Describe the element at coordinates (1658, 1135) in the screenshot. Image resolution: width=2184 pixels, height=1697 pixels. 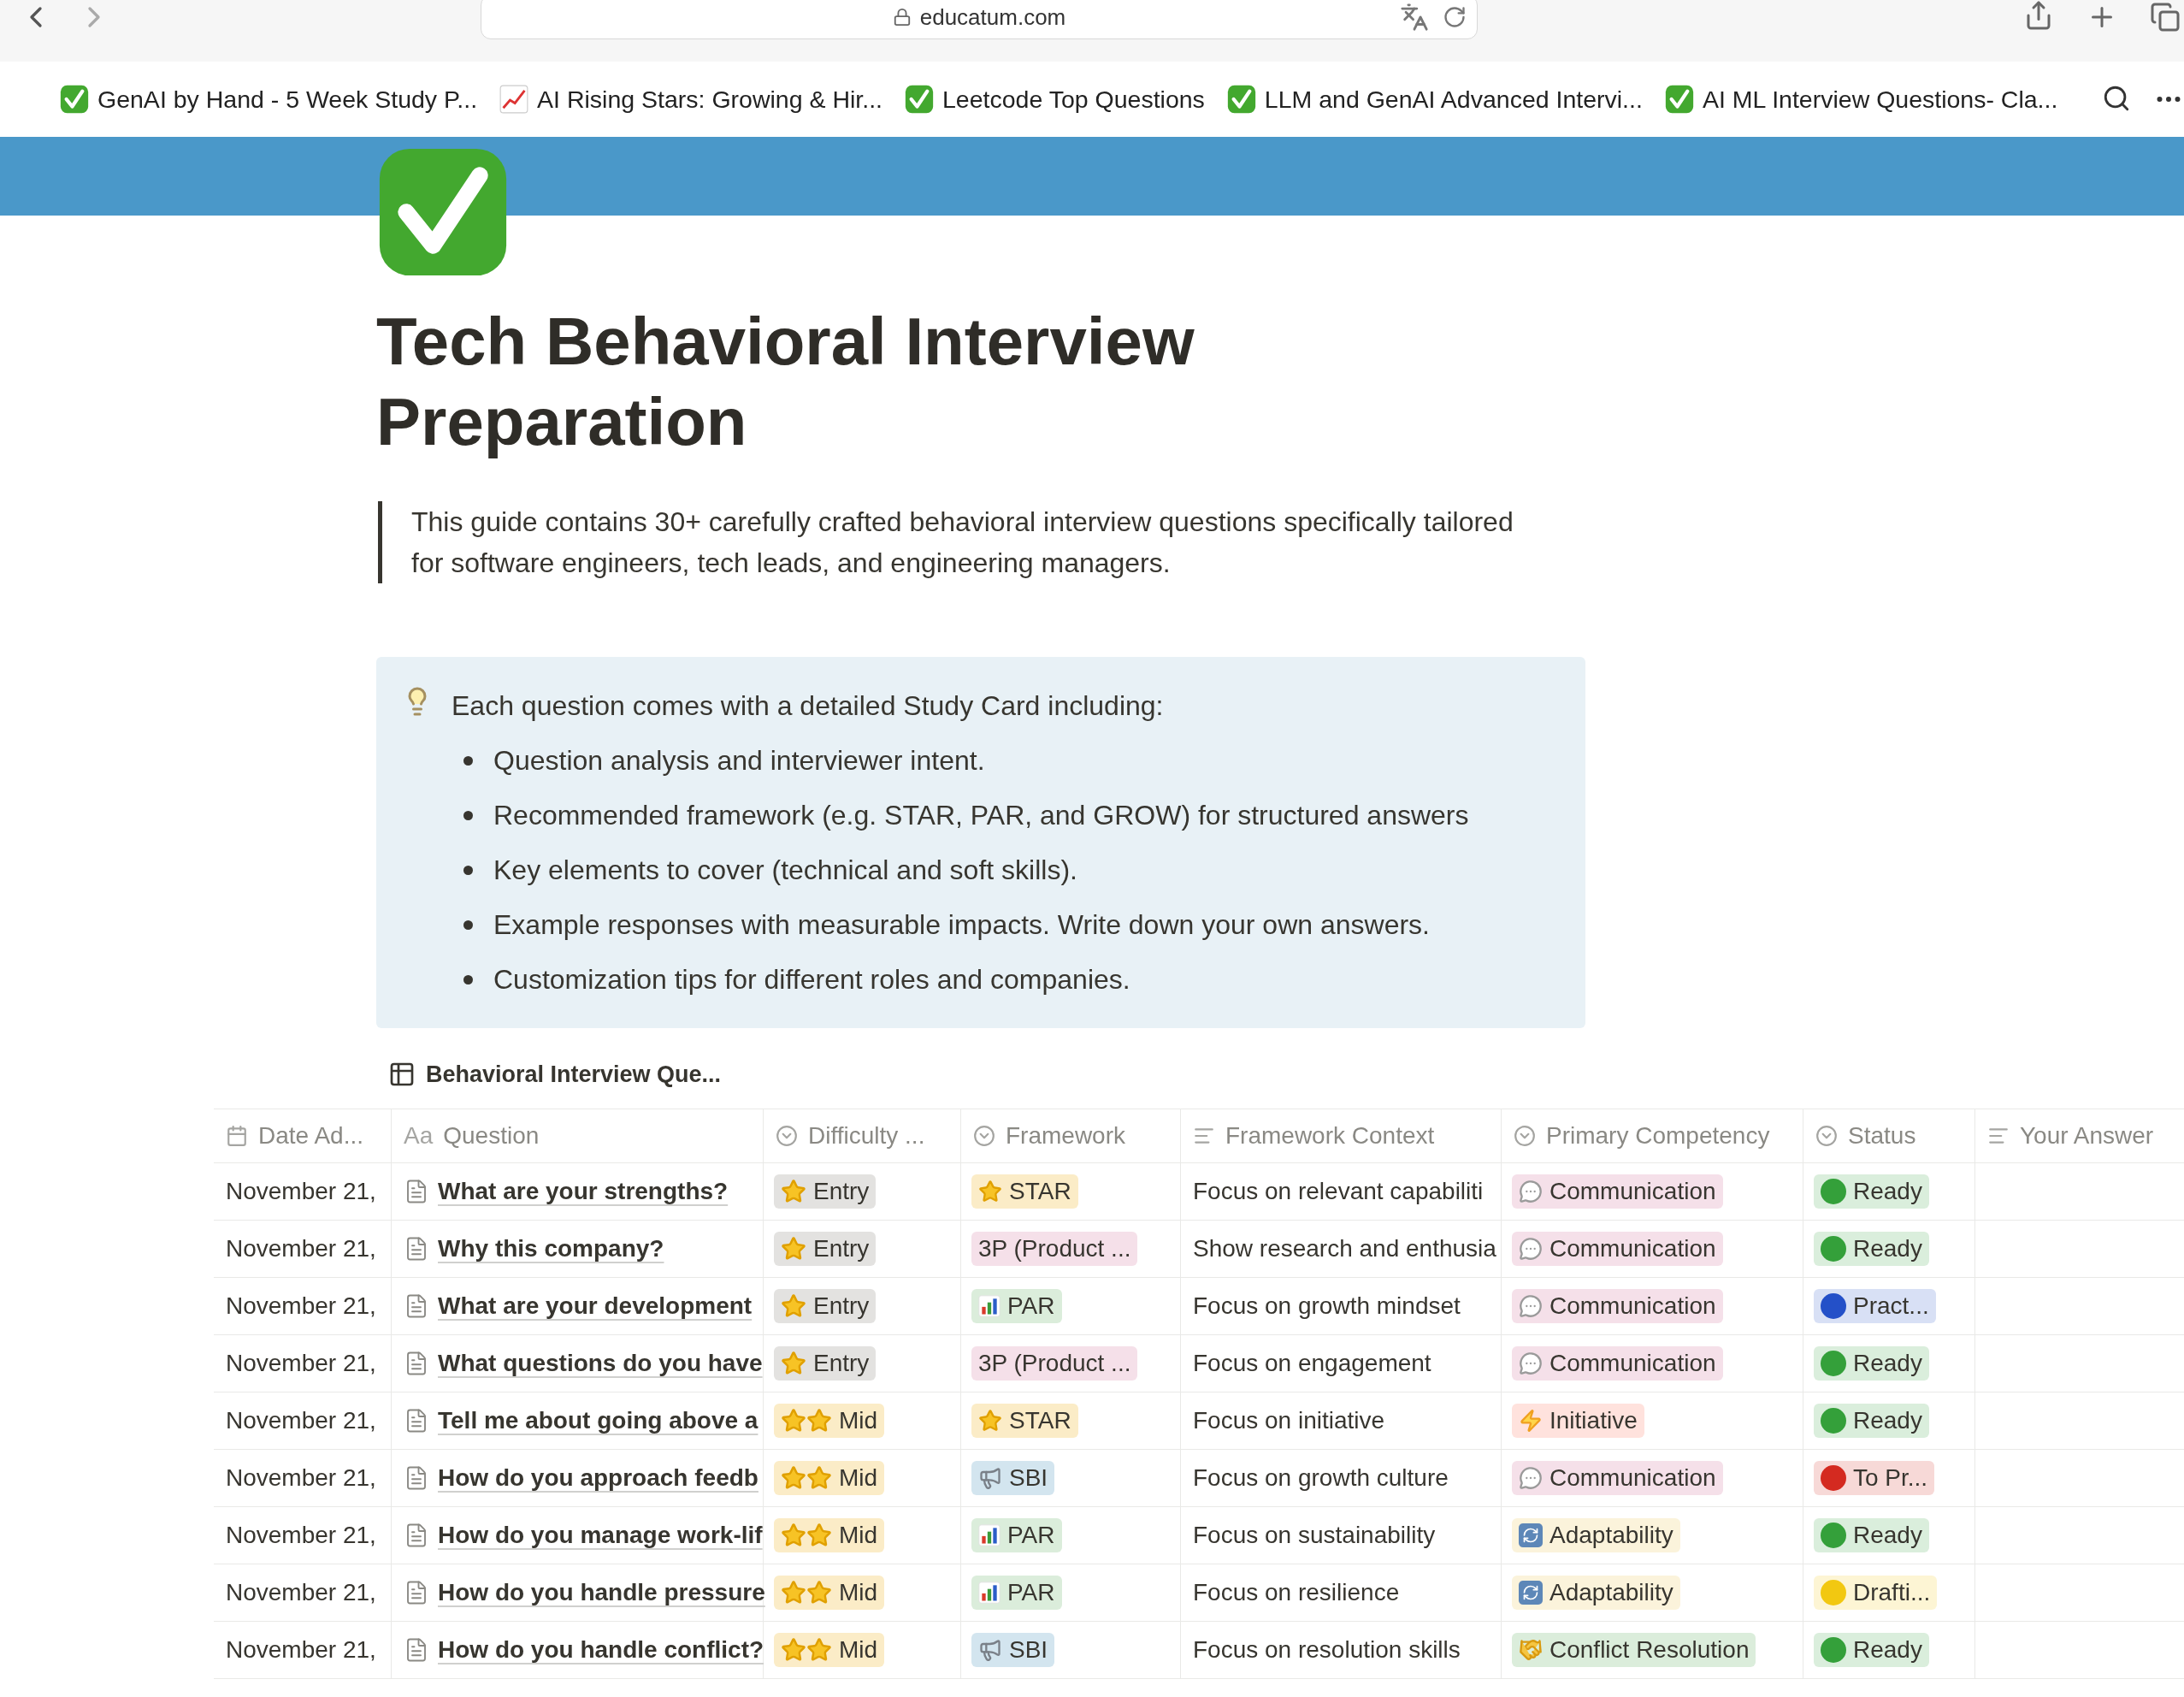
I see `column-label: Primary Competency` at that location.